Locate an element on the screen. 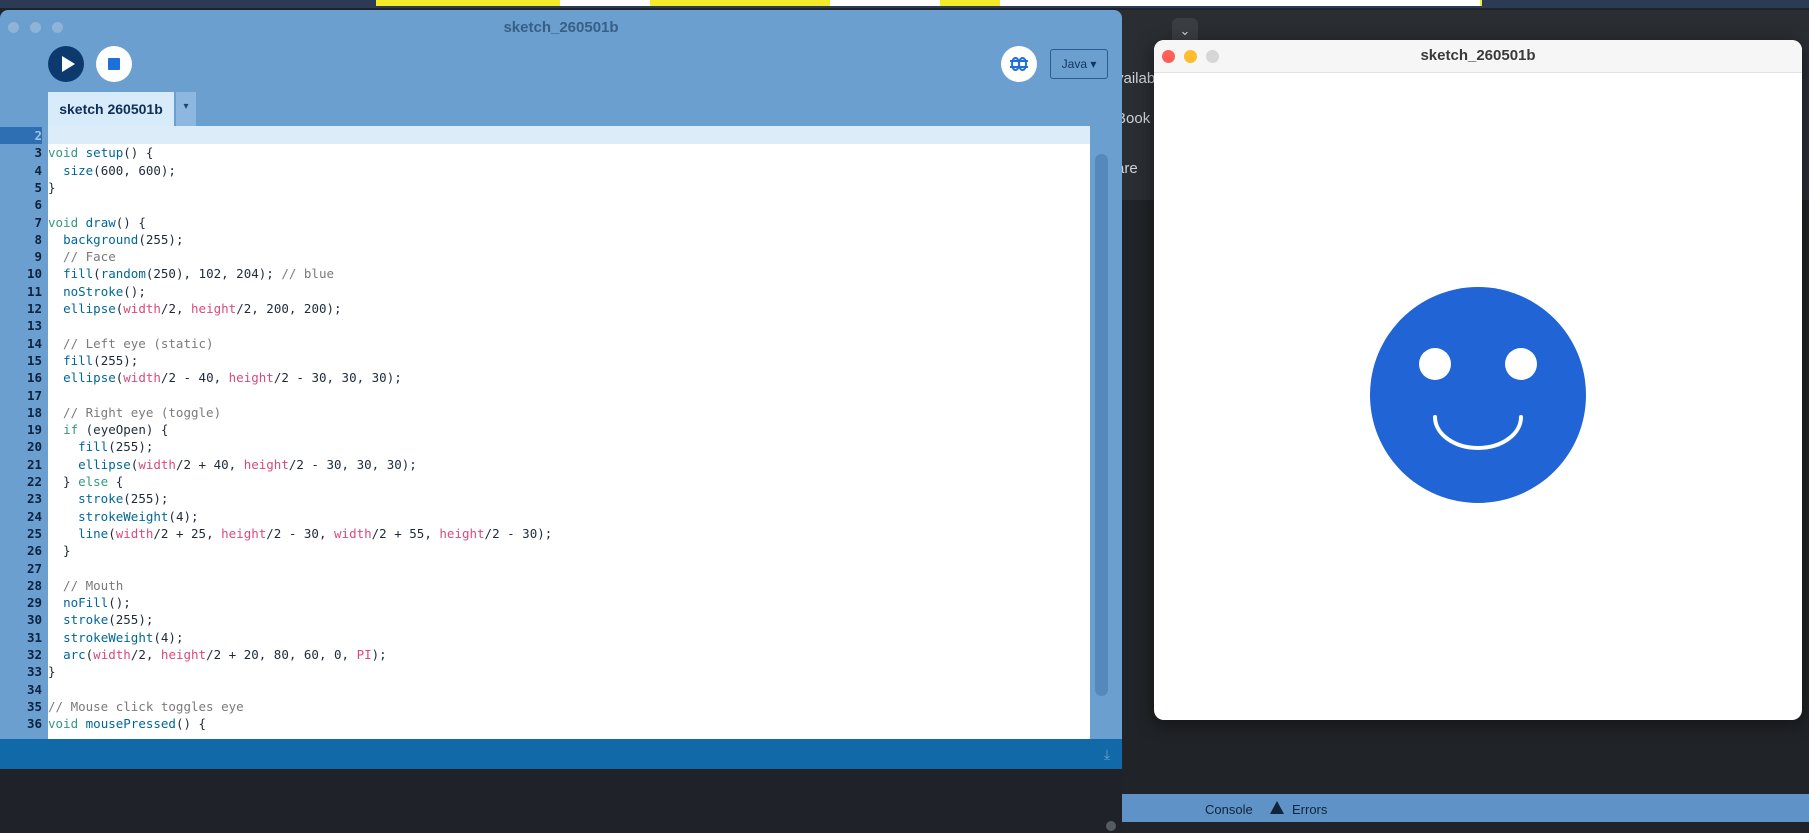  code-line: fill(random(250), 102, 204); // blue is located at coordinates (191, 273).